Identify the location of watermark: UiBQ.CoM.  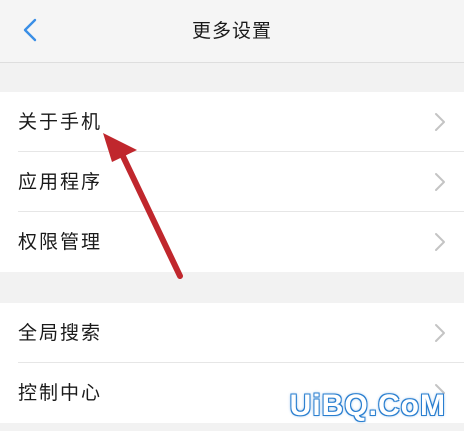
(367, 405).